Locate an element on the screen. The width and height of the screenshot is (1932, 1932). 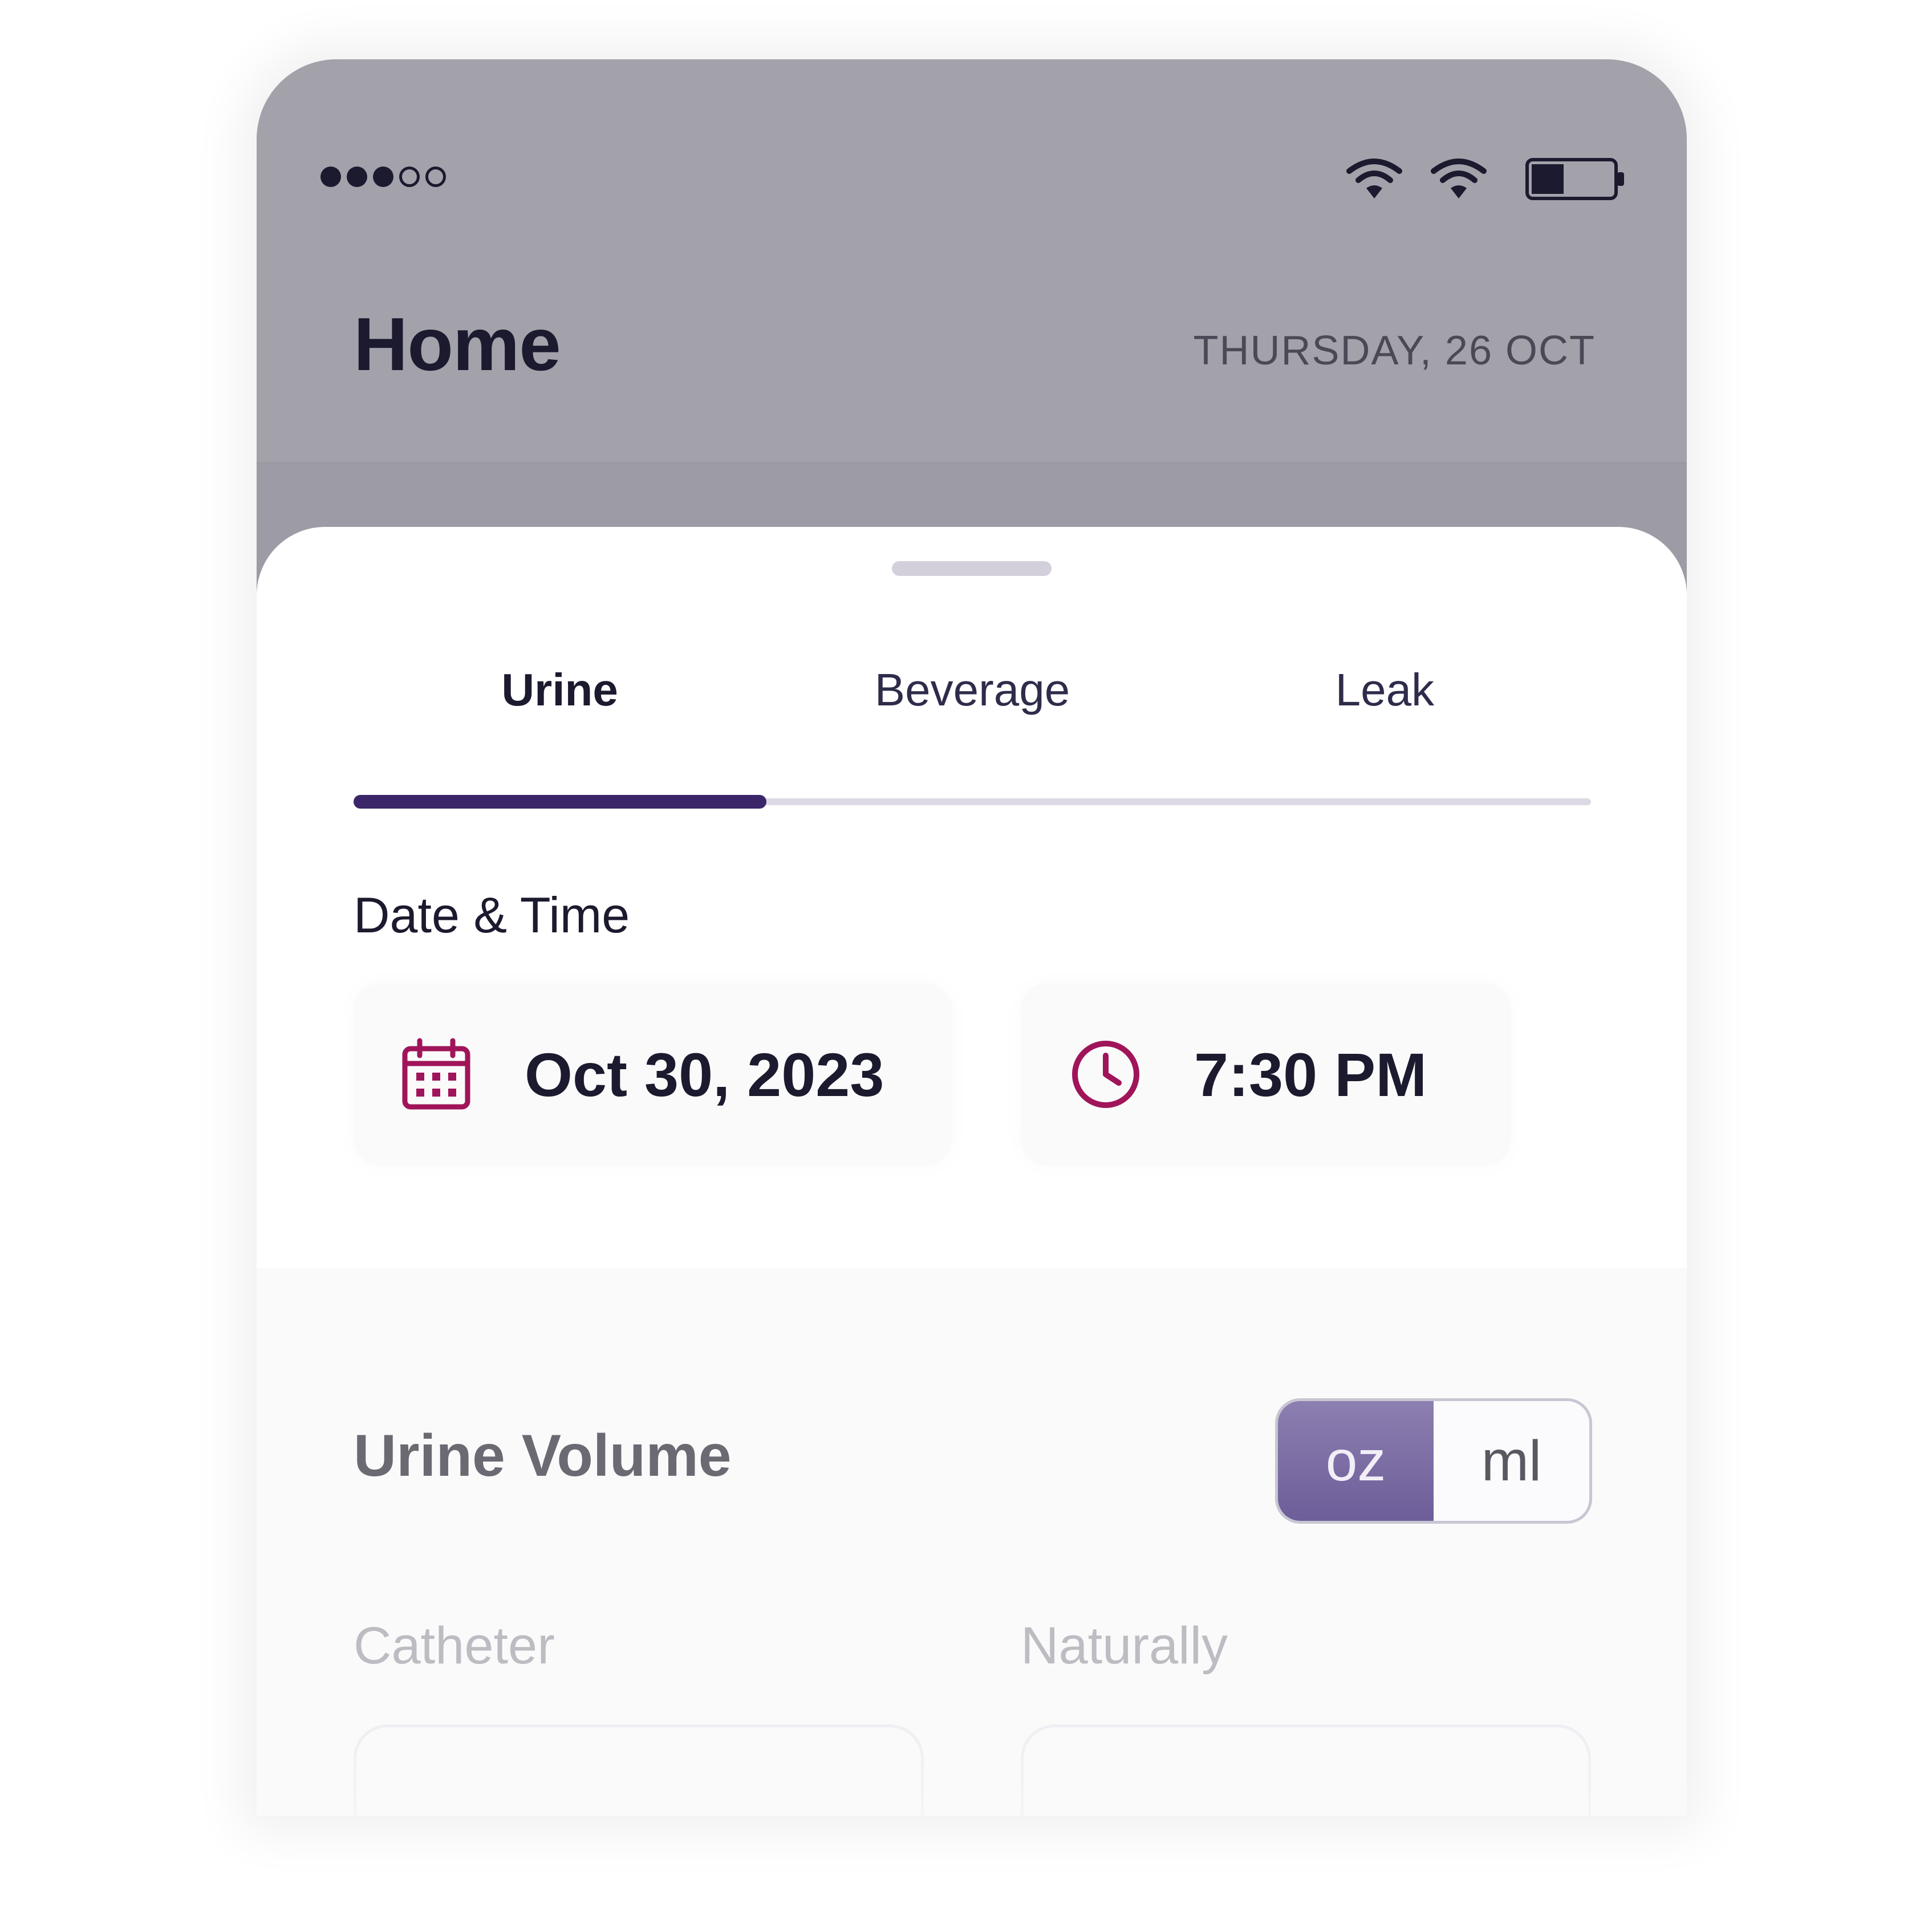
clock-icon is located at coordinates (1105, 1074).